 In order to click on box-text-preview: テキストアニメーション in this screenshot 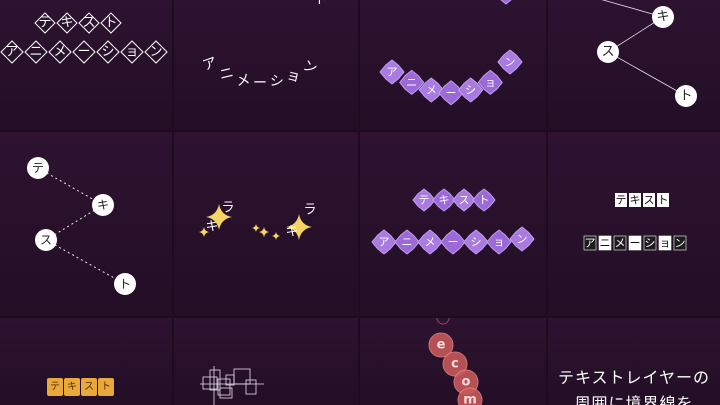, I will do `click(635, 222)`.